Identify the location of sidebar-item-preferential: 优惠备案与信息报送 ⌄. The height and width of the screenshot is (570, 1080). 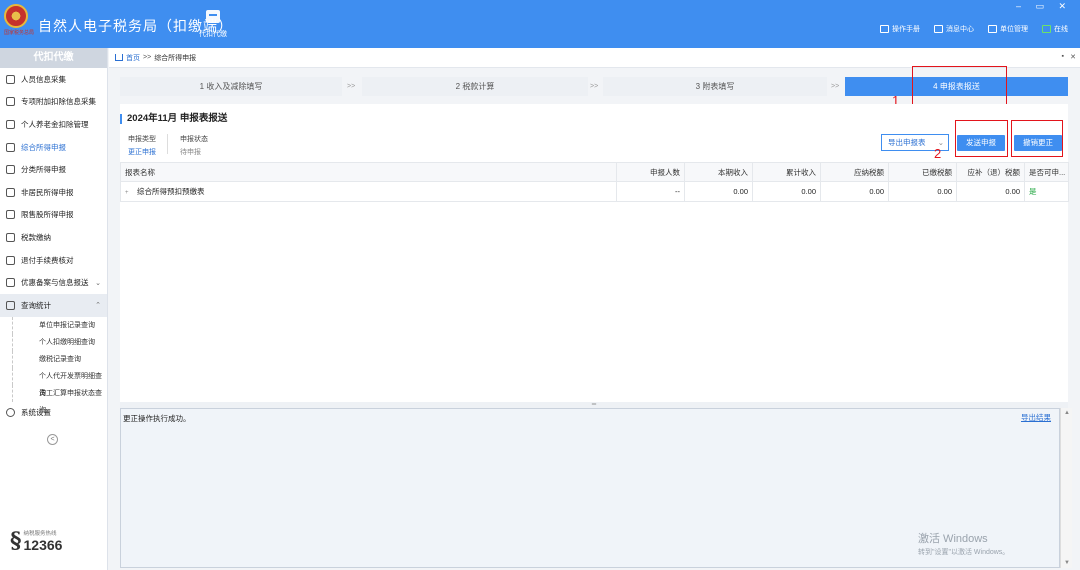
(53, 282).